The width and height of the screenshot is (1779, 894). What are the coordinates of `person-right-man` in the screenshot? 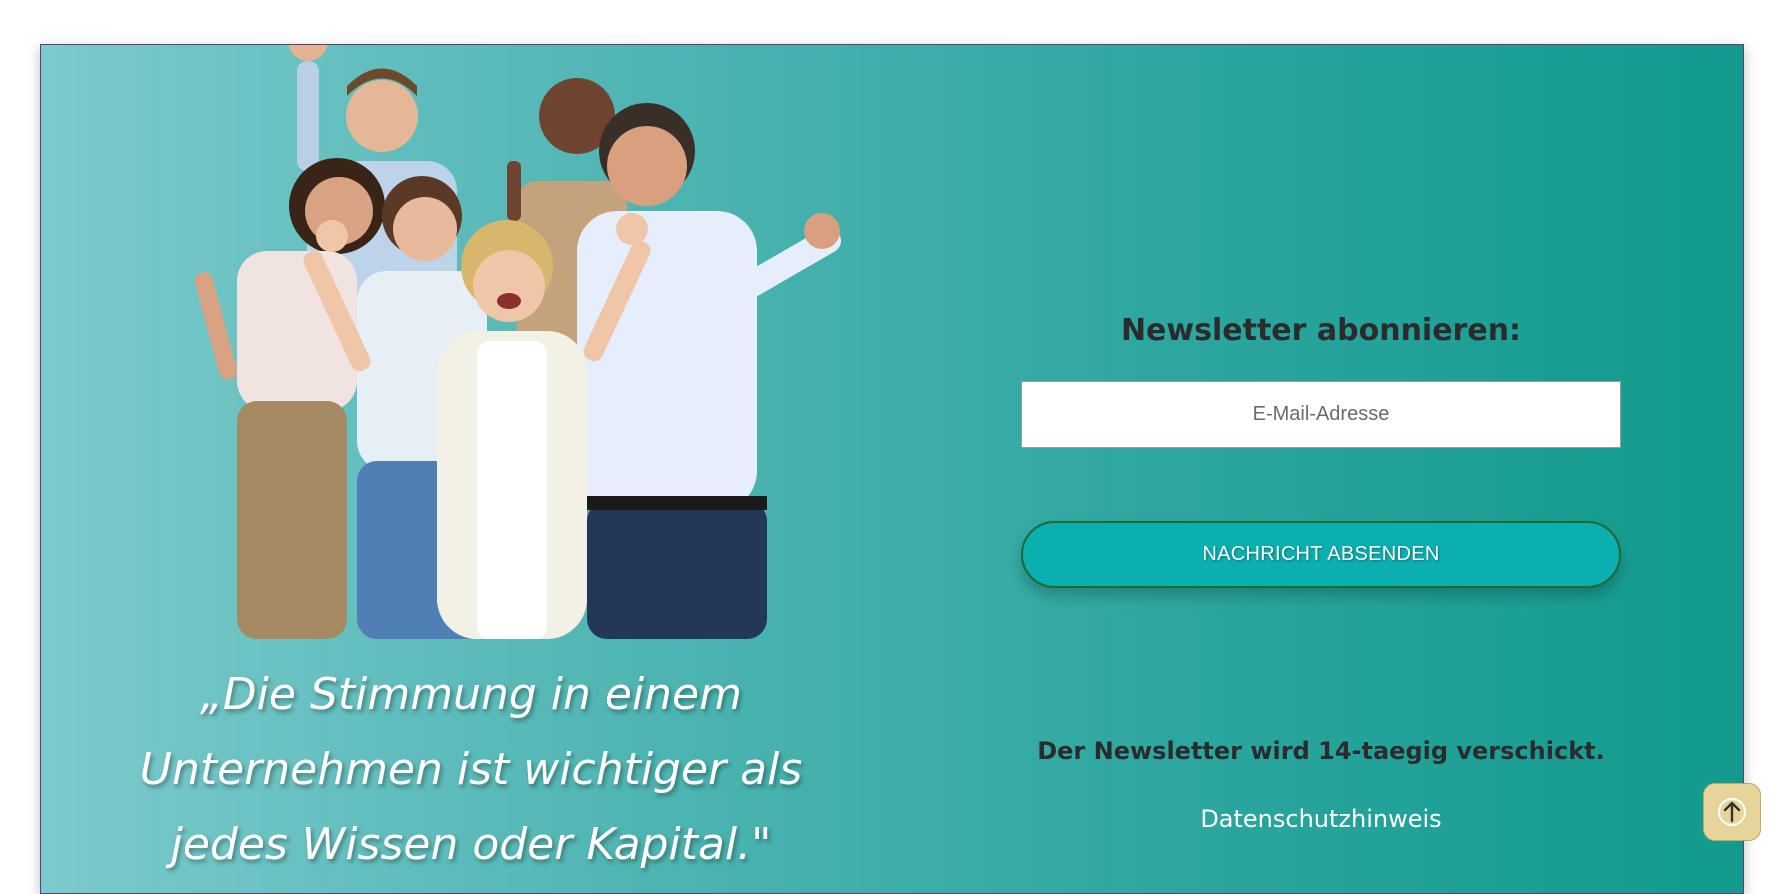 It's located at (709, 371).